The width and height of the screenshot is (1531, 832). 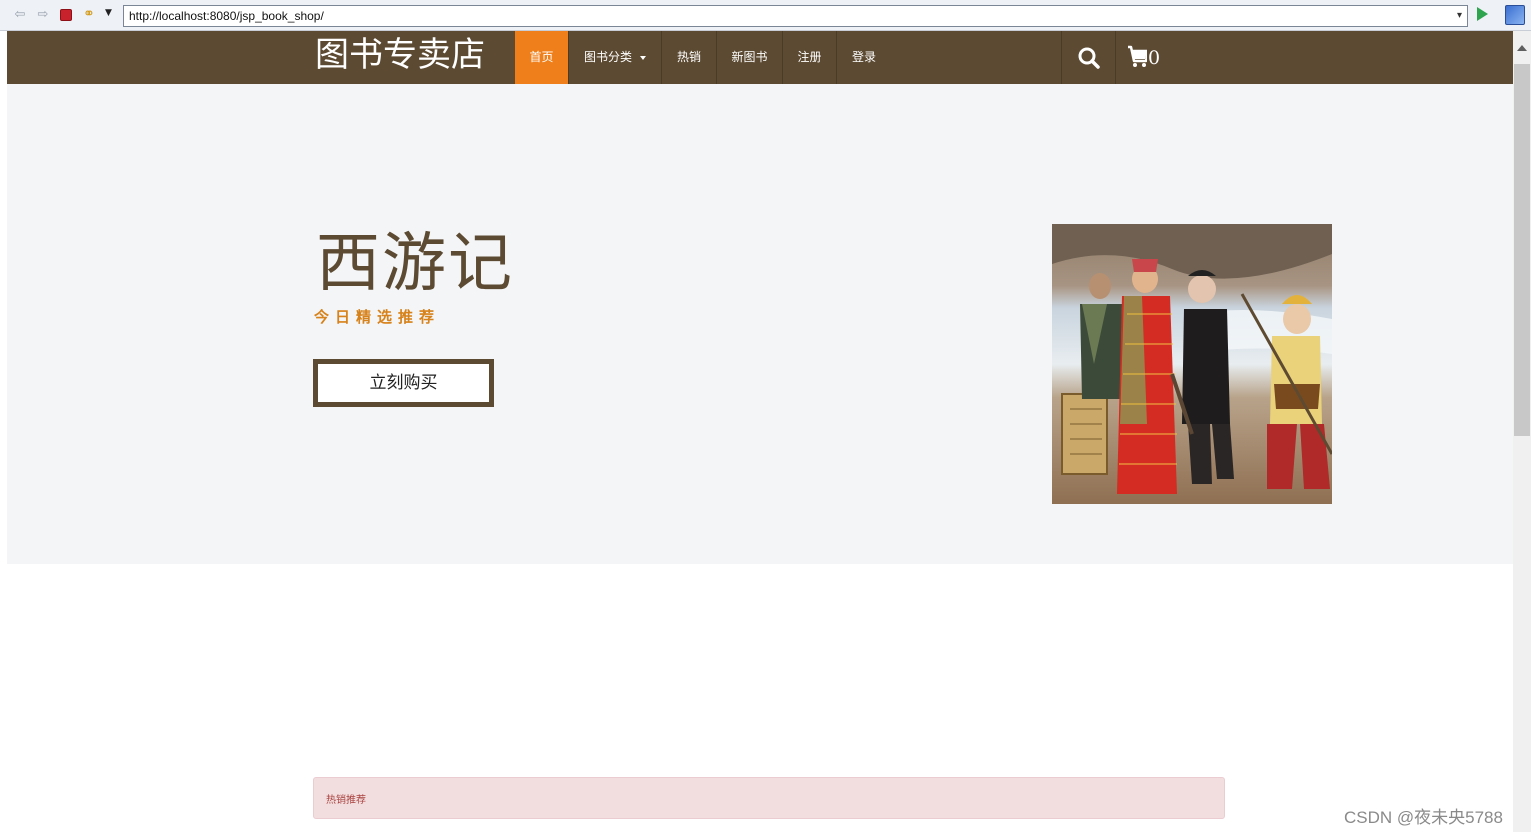 I want to click on nav-item-hot: 热销, so click(x=689, y=57).